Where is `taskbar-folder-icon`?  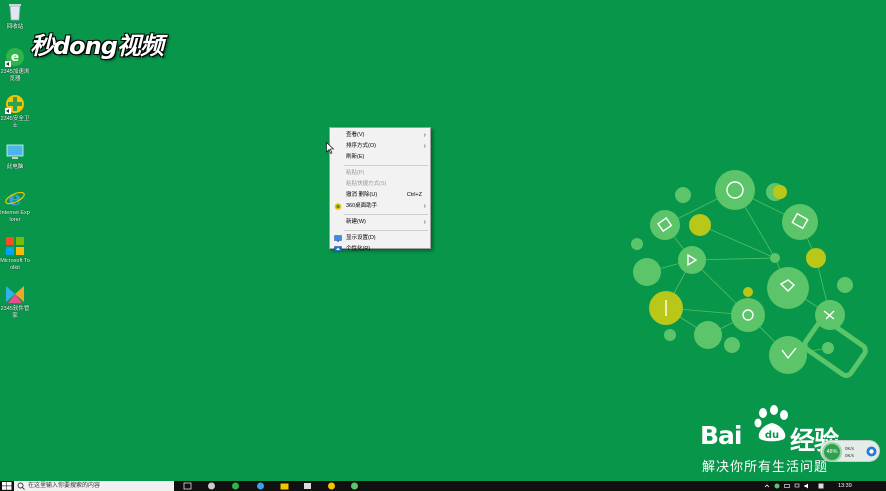
taskbar-folder-icon is located at coordinates (284, 486).